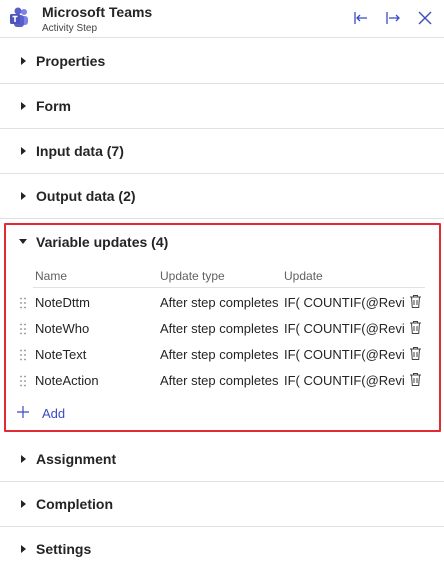 Image resolution: width=444 pixels, height=567 pixels. I want to click on column-header-name: Name, so click(51, 276).